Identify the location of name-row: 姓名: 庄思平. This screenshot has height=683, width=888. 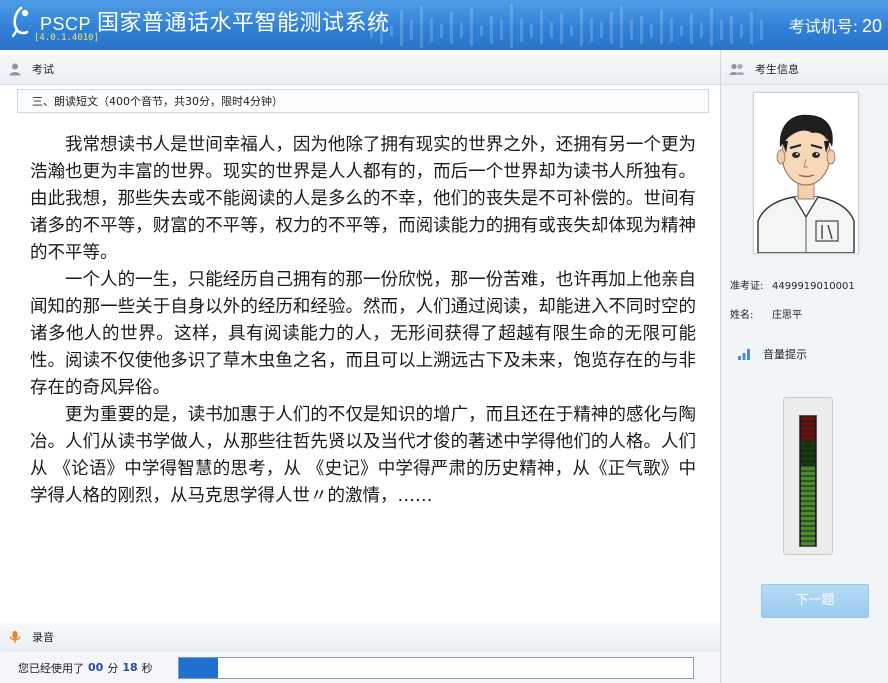
(766, 313).